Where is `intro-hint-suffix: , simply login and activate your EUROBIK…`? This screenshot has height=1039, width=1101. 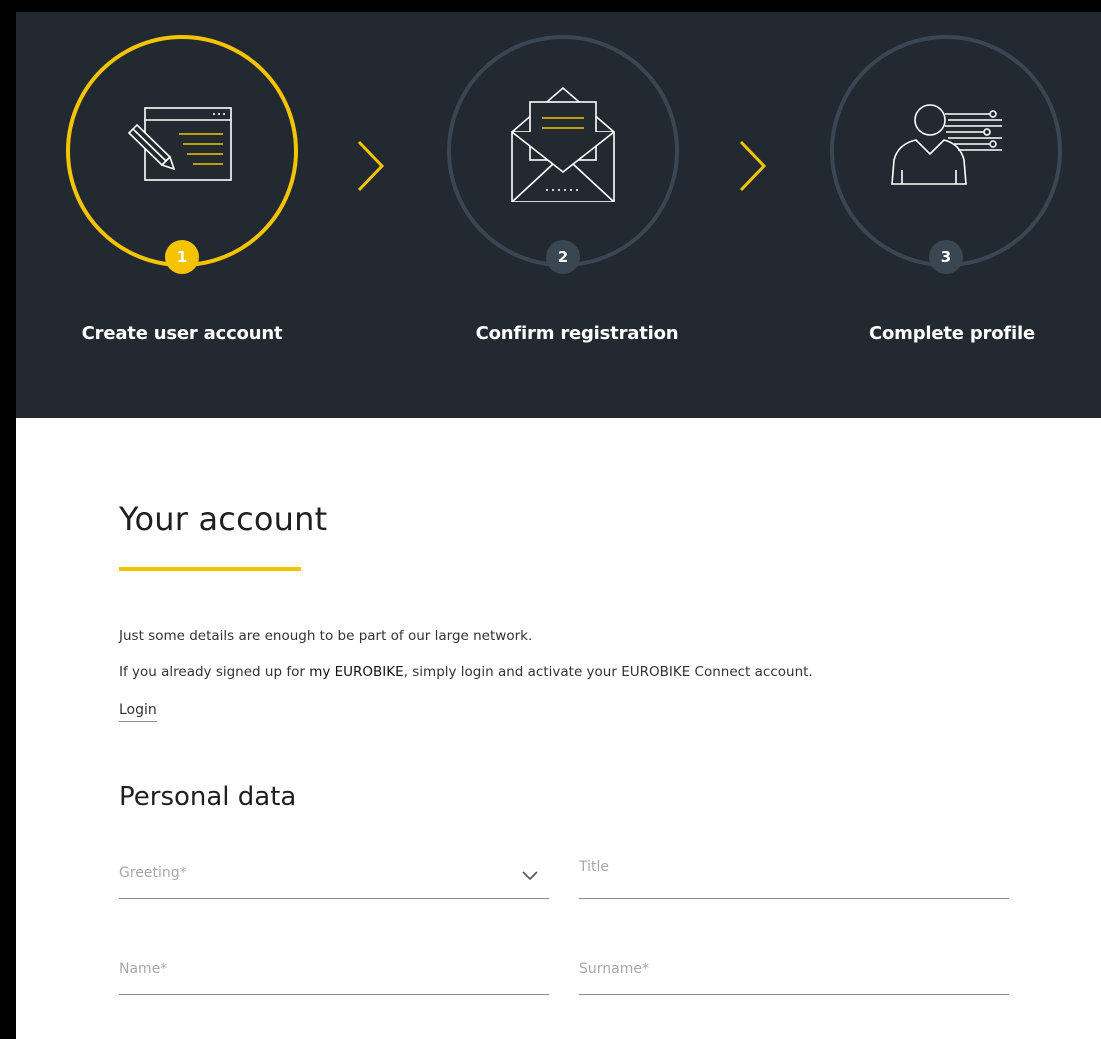
intro-hint-suffix: , simply login and activate your EUROBIK… is located at coordinates (608, 672).